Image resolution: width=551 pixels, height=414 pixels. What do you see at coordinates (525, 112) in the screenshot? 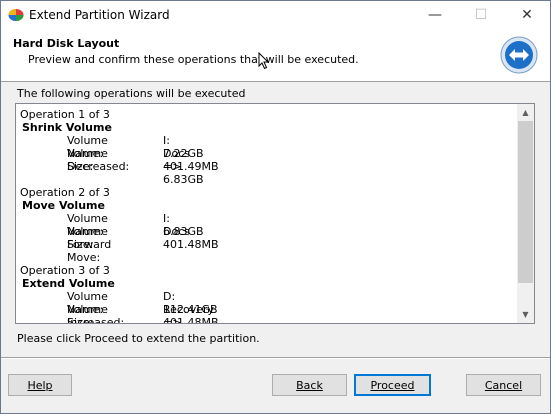
I see `scroll-up-arrow-icon: ▲` at bounding box center [525, 112].